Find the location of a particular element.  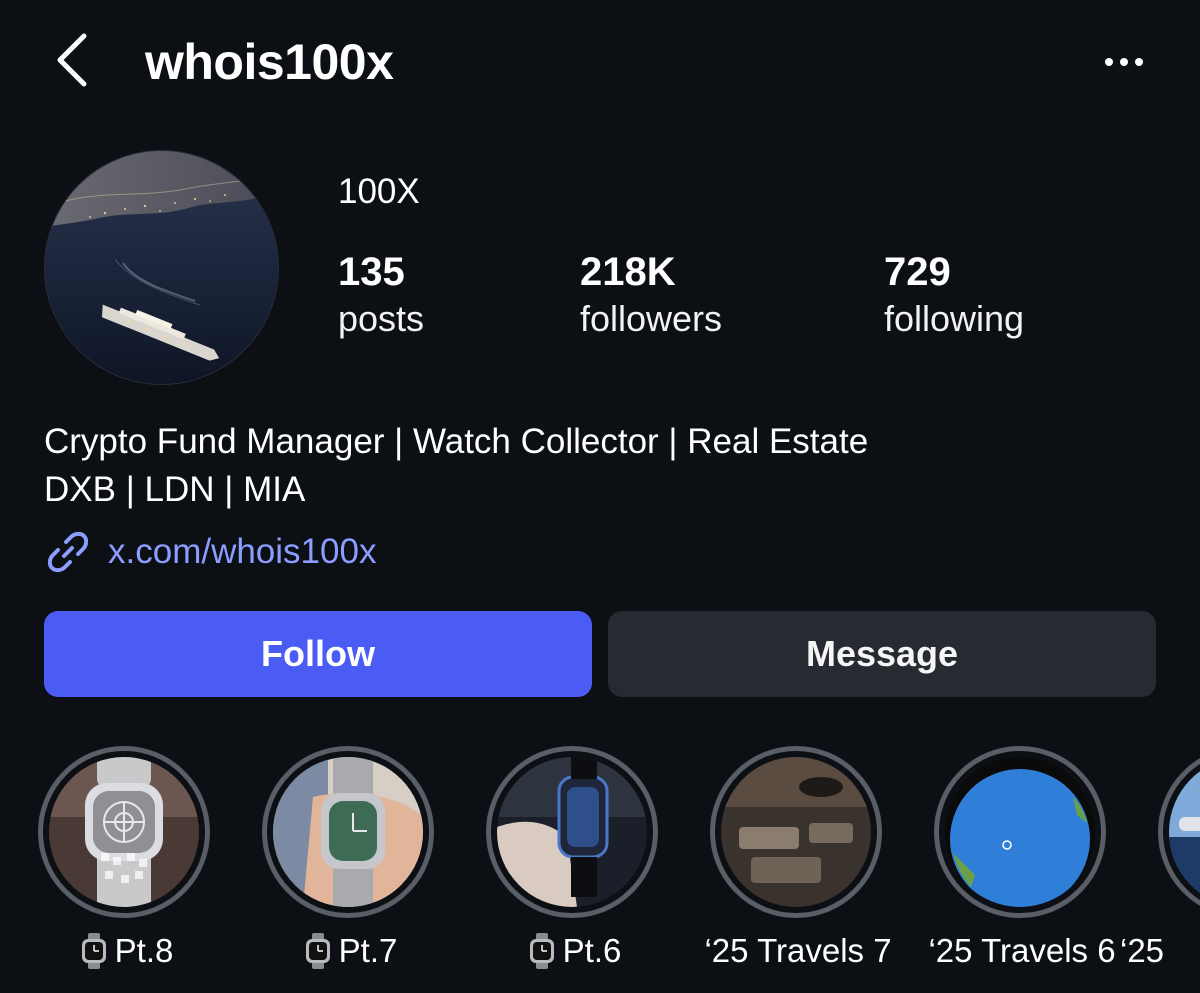

more-options-button is located at coordinates (1124, 62).